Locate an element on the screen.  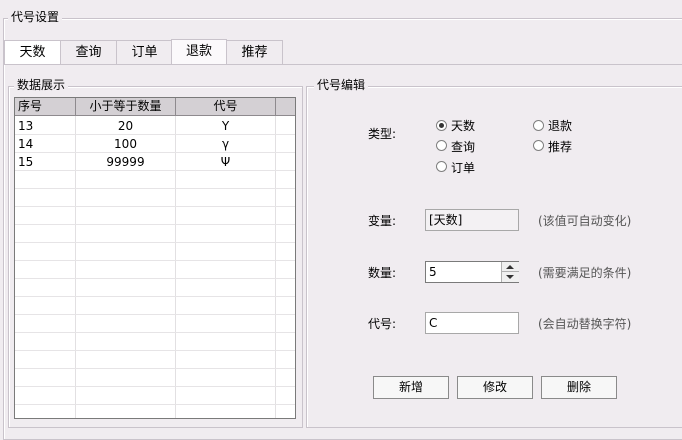
code-input: C is located at coordinates (472, 323).